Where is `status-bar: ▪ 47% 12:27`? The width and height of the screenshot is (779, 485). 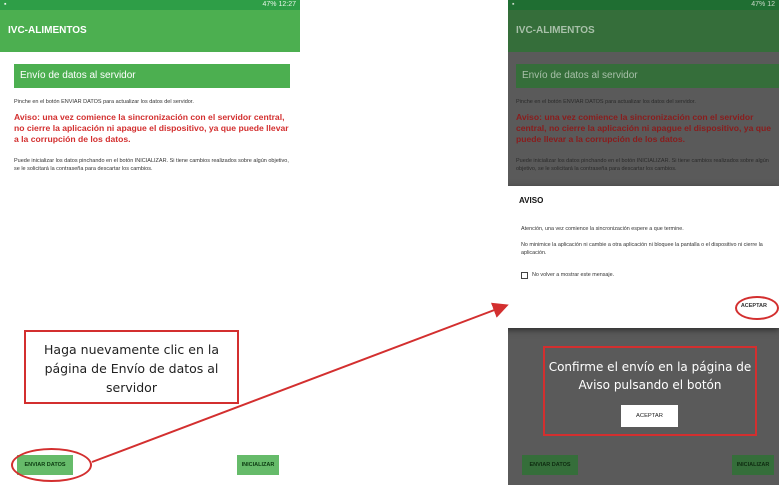 status-bar: ▪ 47% 12:27 is located at coordinates (150, 5).